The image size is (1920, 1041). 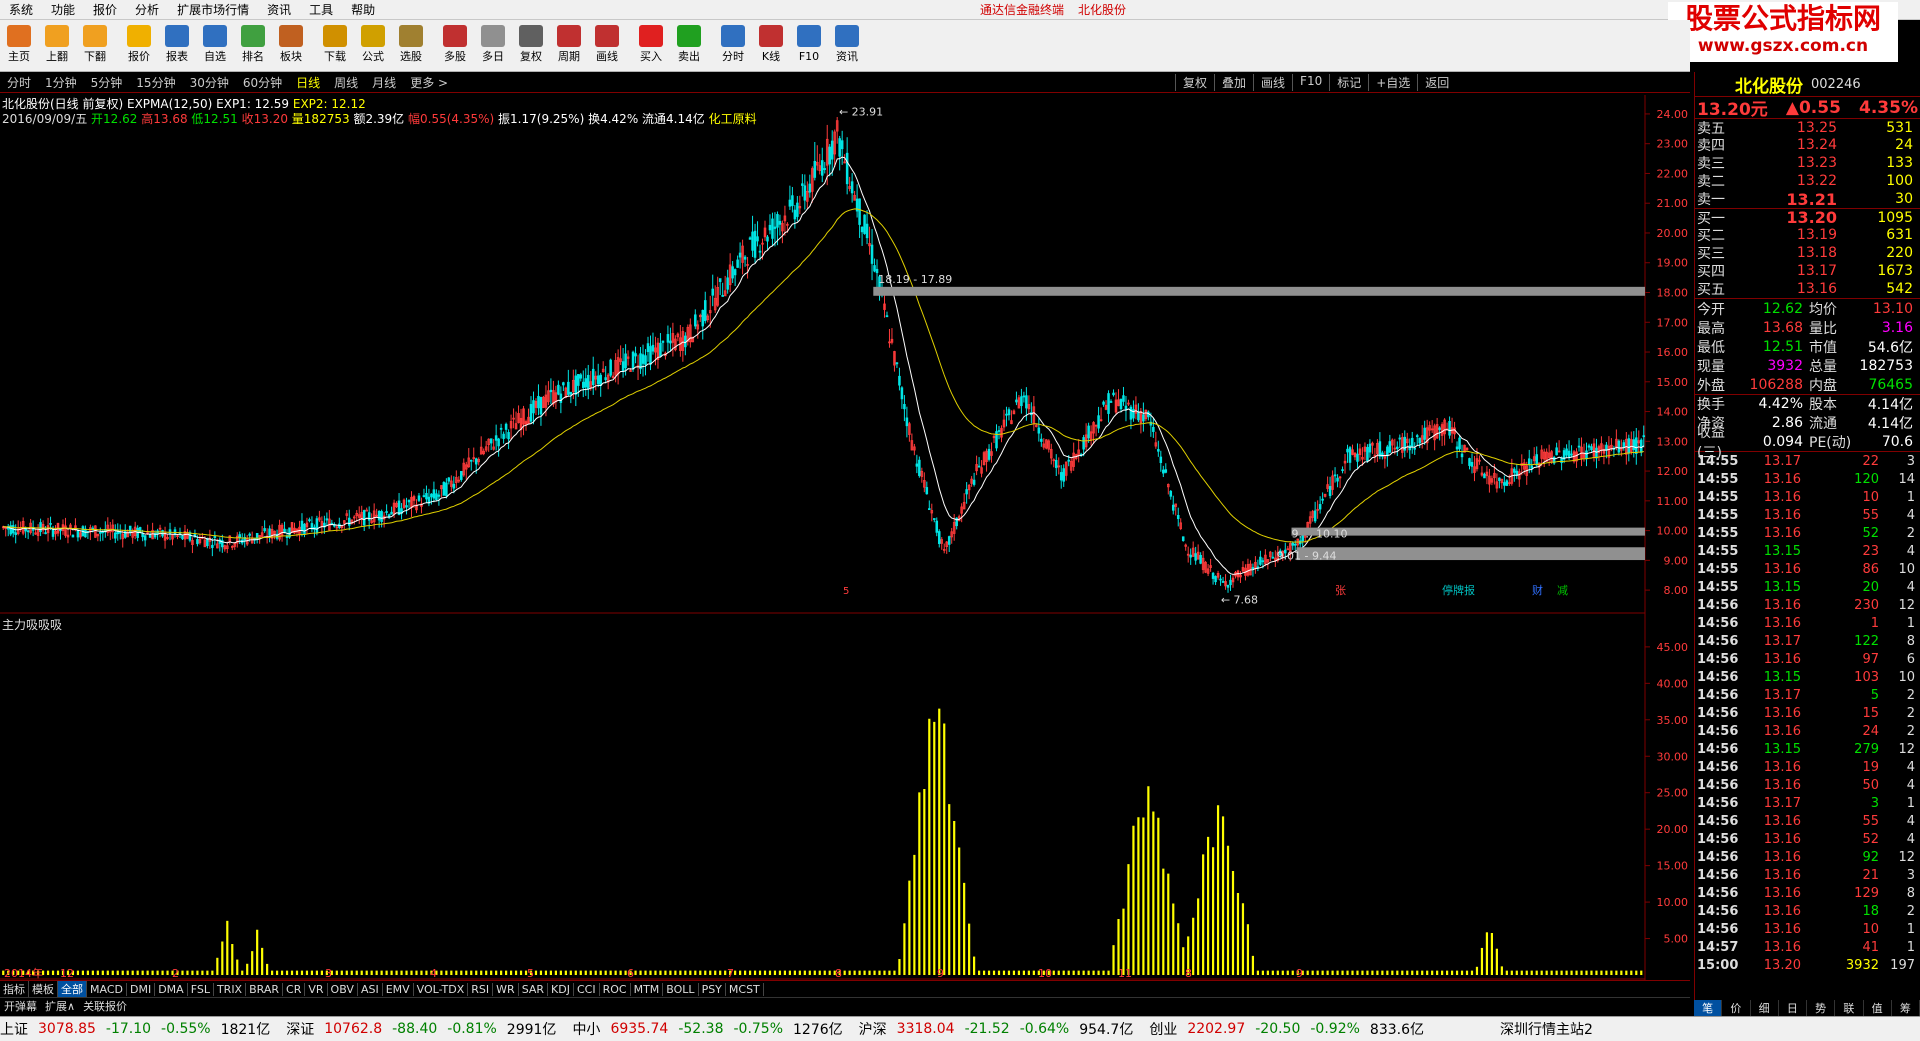 What do you see at coordinates (294, 989) in the screenshot?
I see `indicator-tab-9: CR` at bounding box center [294, 989].